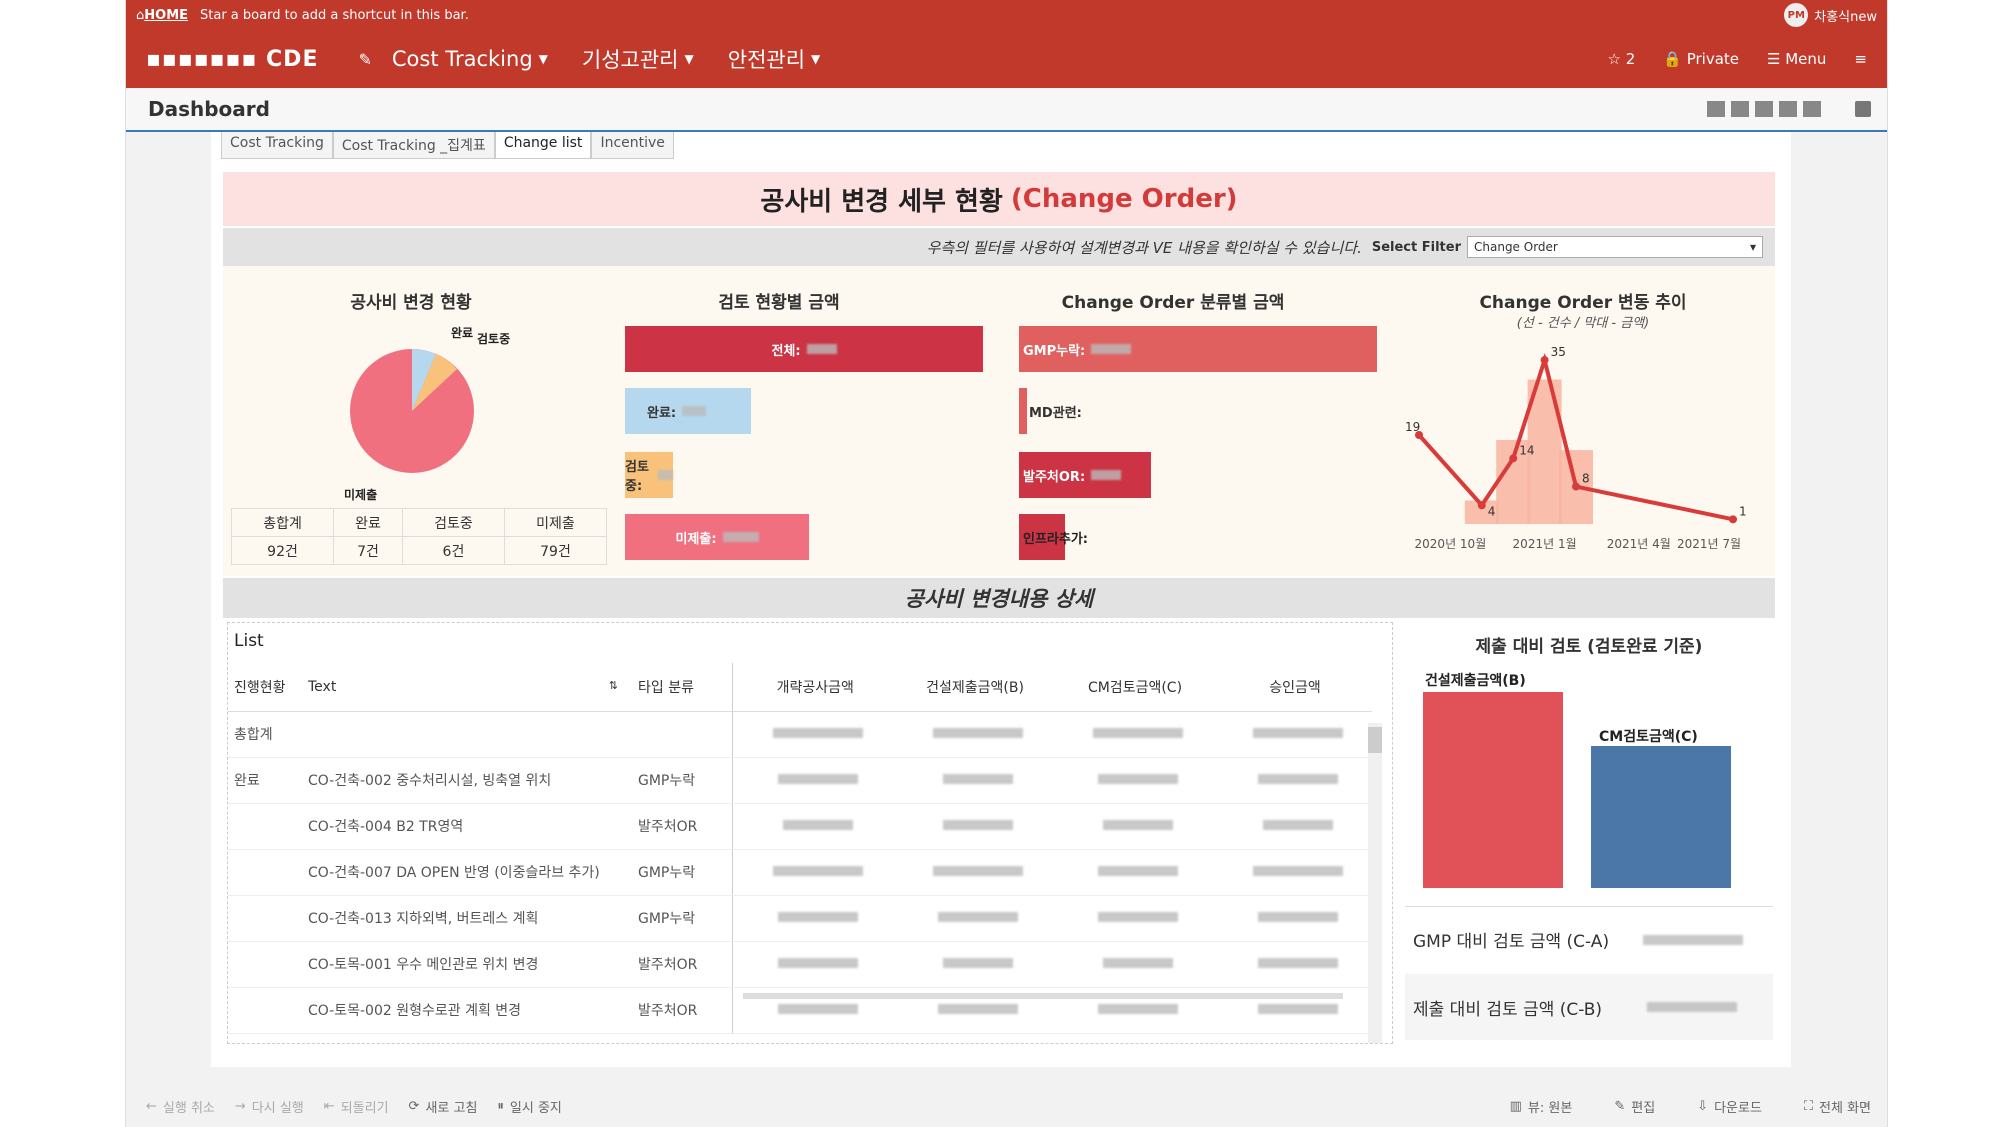 The height and width of the screenshot is (1127, 2002). I want to click on pie-label-complete: 완료, so click(462, 333).